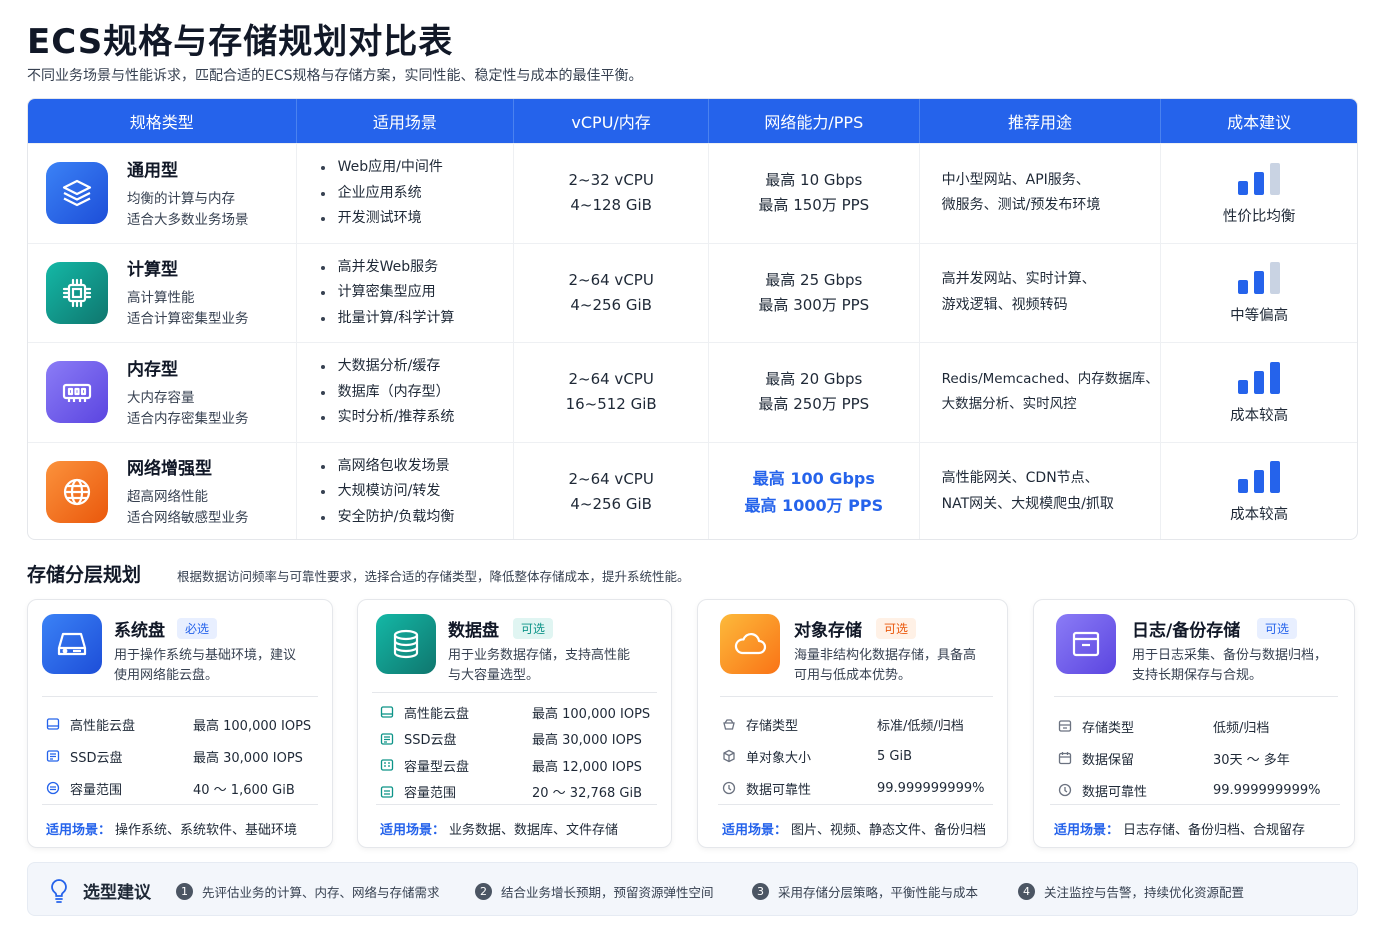 Image resolution: width=1400 pixels, height=933 pixels. Describe the element at coordinates (587, 794) in the screenshot. I see `spec-value: 20 ～ 32,768 GiB` at that location.